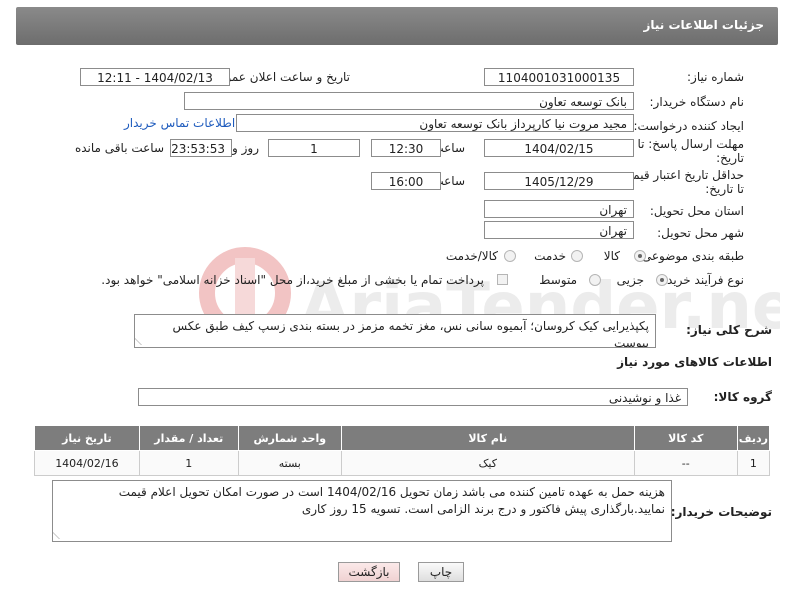  I want to click on print-button: چاپ, so click(441, 572).